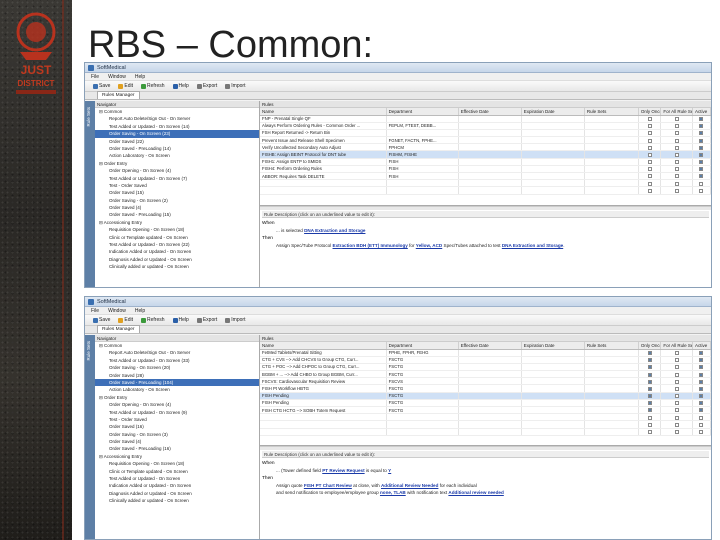 The image size is (720, 540). Describe the element at coordinates (177, 375) in the screenshot. I see `nav-item: Order Saved (28)` at that location.